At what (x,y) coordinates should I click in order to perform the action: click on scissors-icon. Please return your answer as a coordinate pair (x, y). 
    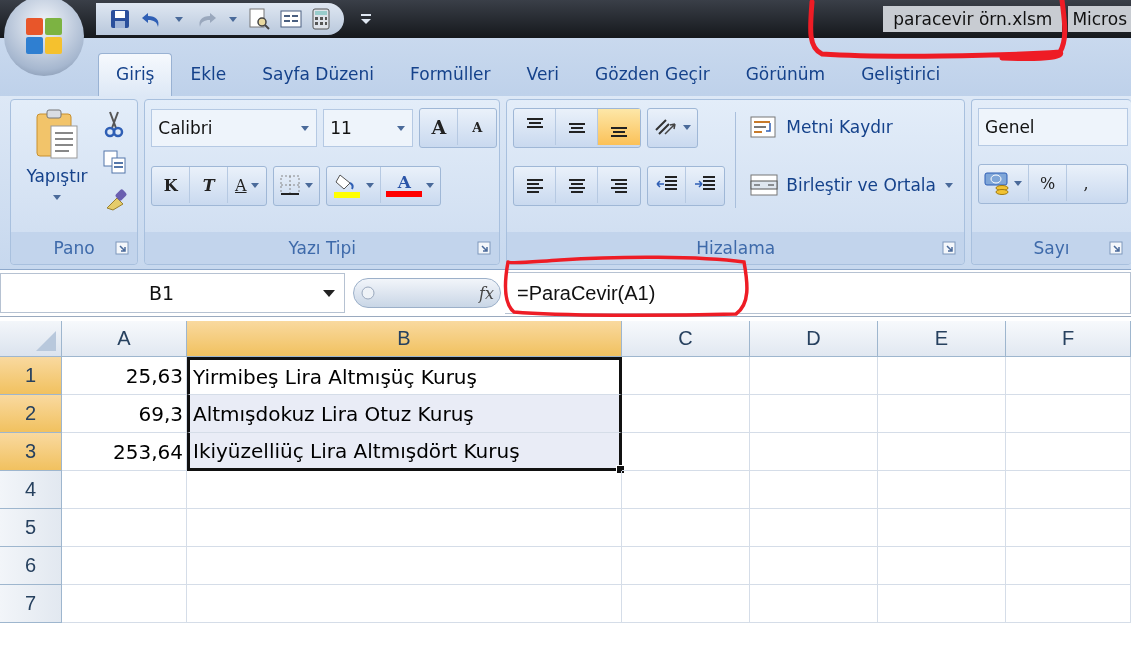
    Looking at the image, I should click on (114, 124).